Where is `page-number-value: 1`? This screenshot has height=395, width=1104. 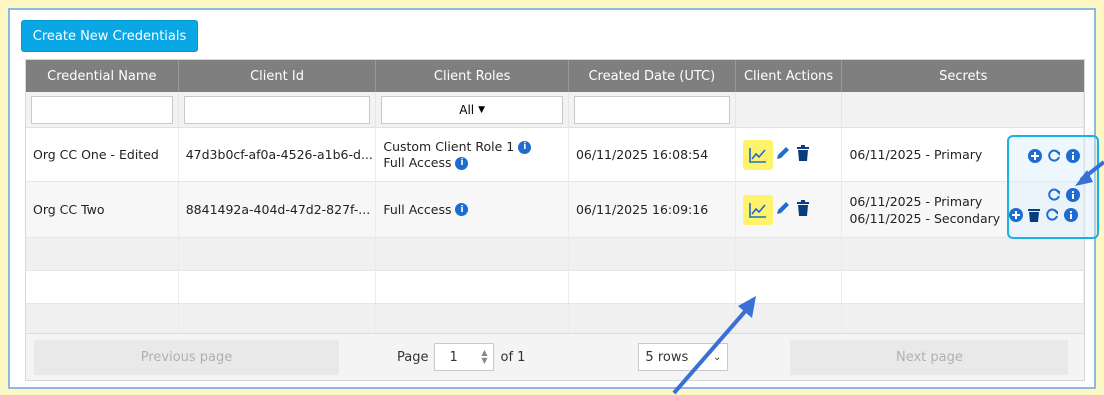
page-number-value: 1 is located at coordinates (453, 357).